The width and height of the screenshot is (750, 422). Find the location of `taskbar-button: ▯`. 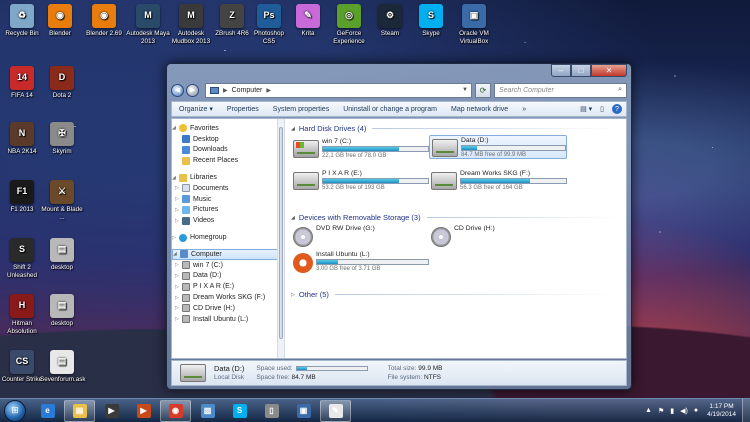

taskbar-button: ▯ is located at coordinates (271, 411).